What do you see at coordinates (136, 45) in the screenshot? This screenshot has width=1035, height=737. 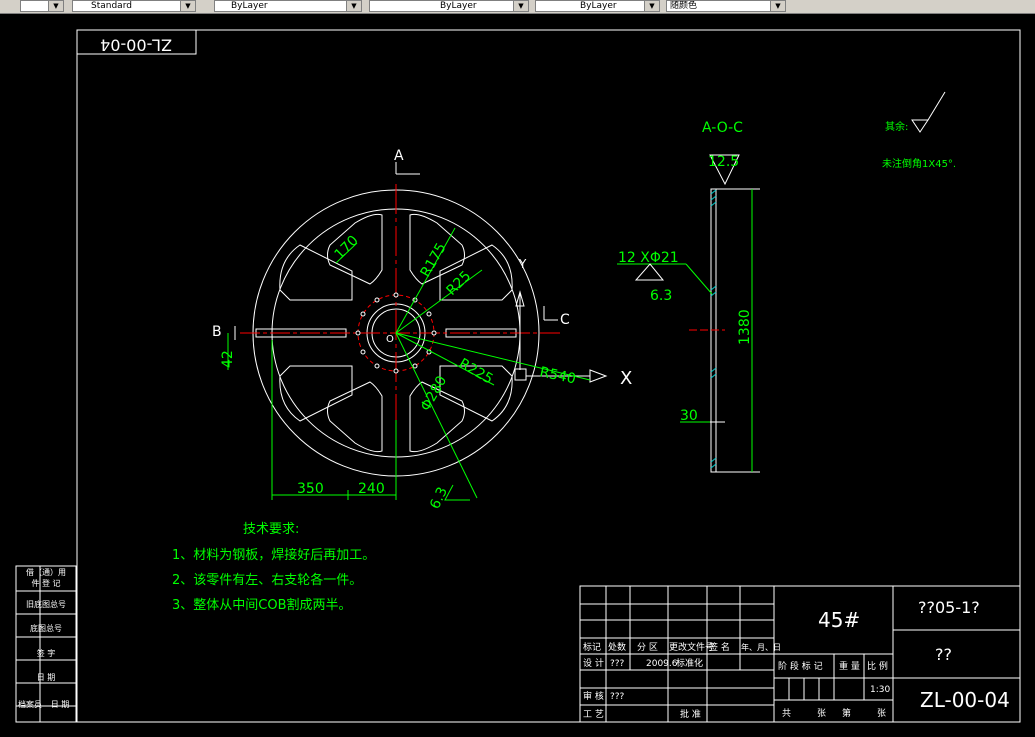 I see `drawing-id-label-upside: ZL-00-04` at bounding box center [136, 45].